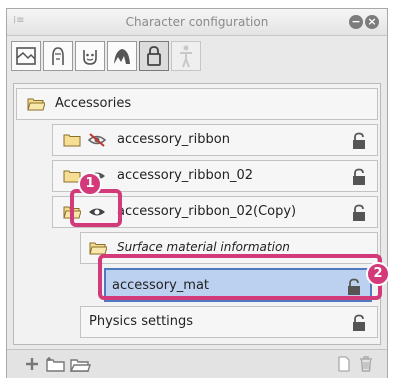 Image resolution: width=396 pixels, height=386 pixels. I want to click on accessory-tab-button, so click(154, 56).